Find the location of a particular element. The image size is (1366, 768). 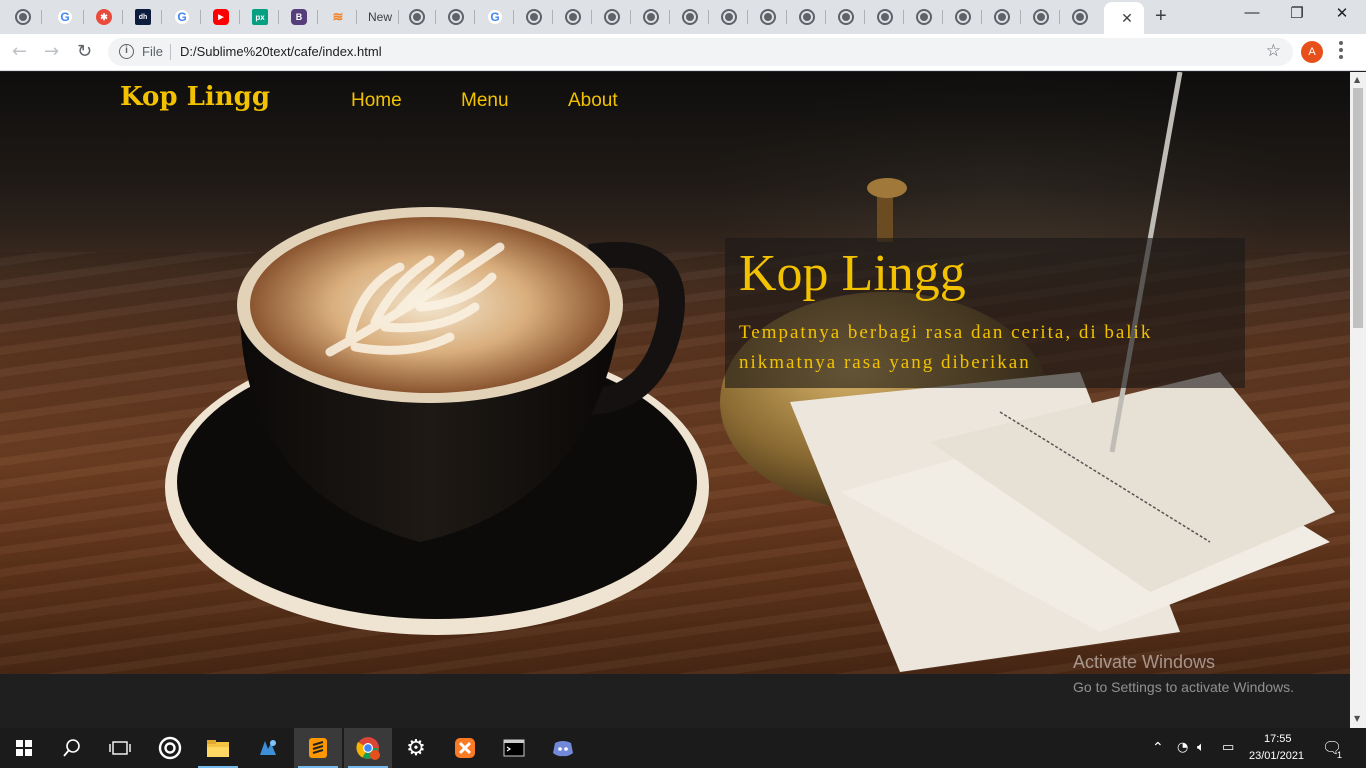

tab-label: New is located at coordinates (379, 17).